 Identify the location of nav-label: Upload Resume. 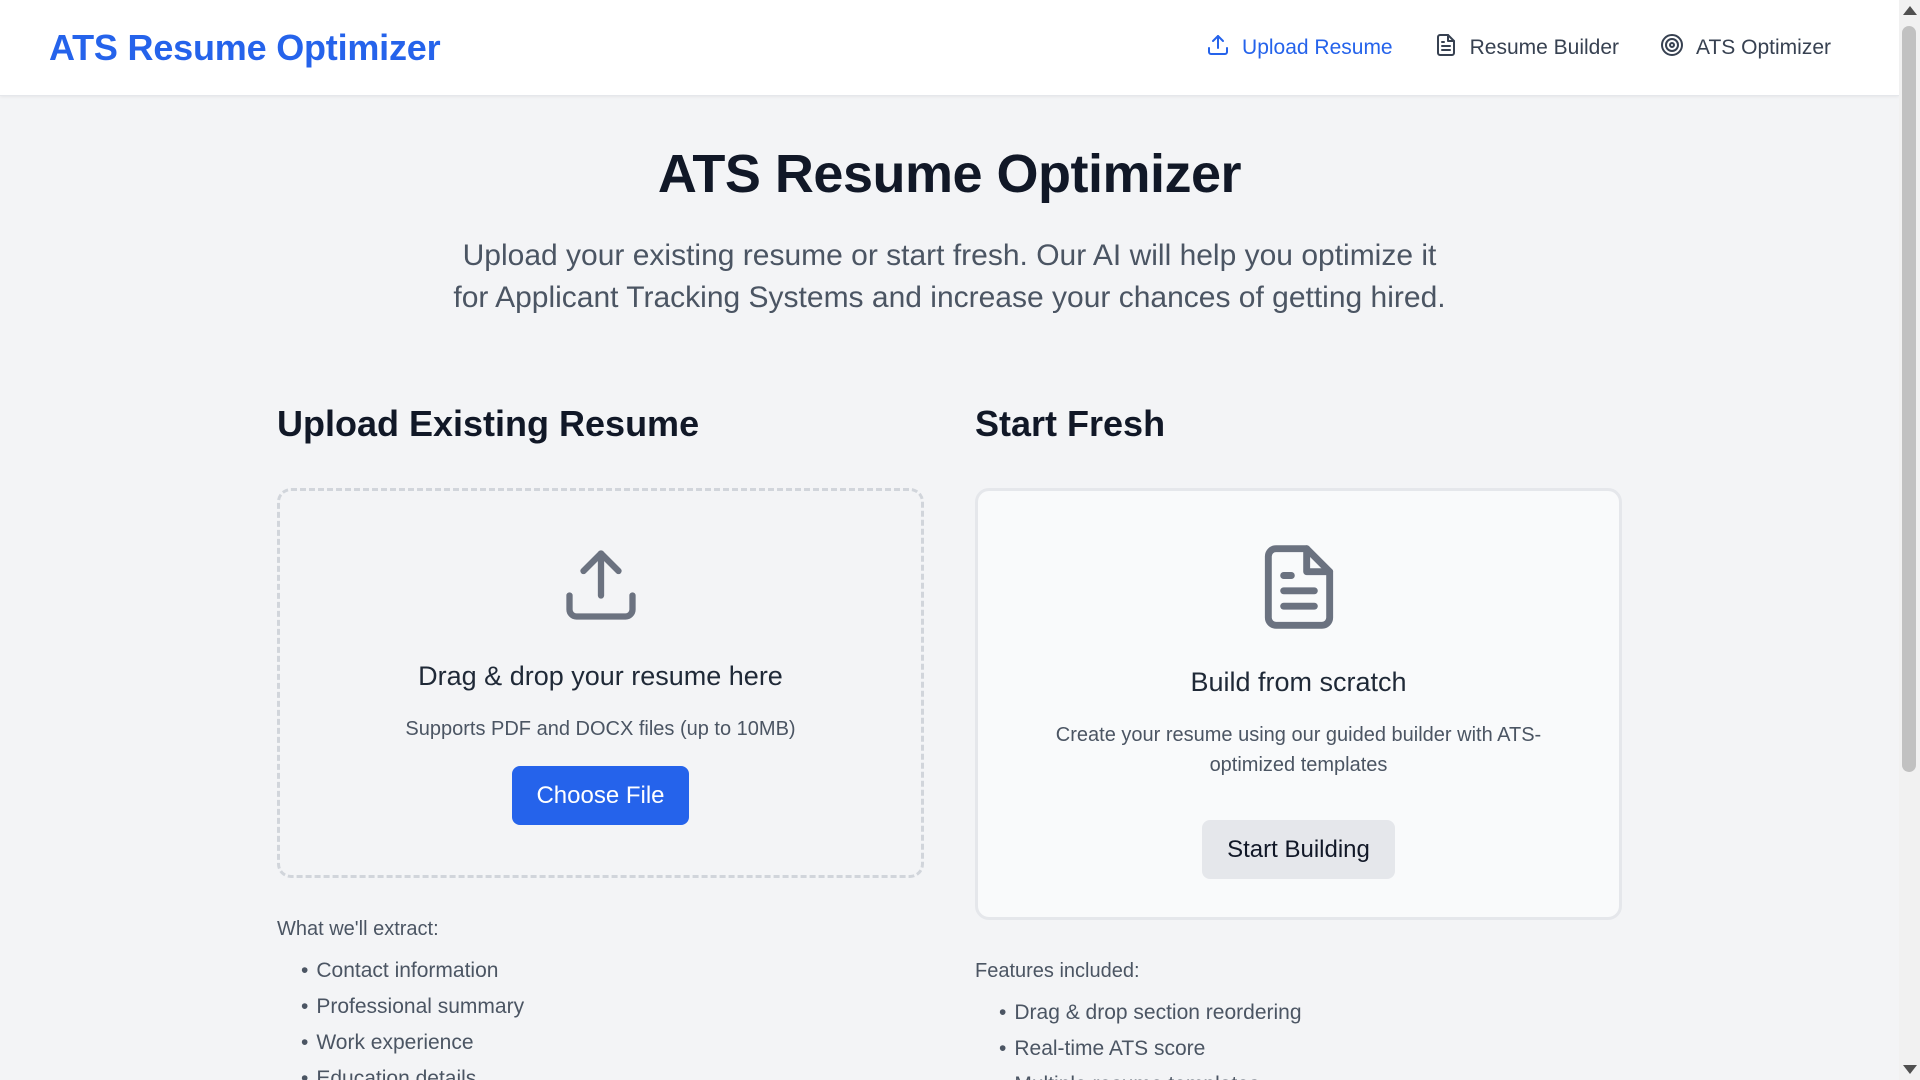
(1317, 47).